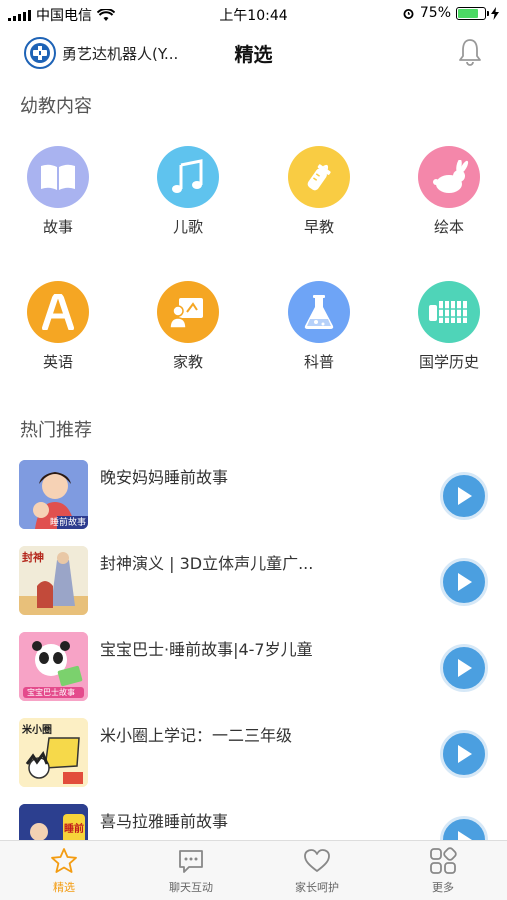  I want to click on category-picture-books: 绘本, so click(449, 191).